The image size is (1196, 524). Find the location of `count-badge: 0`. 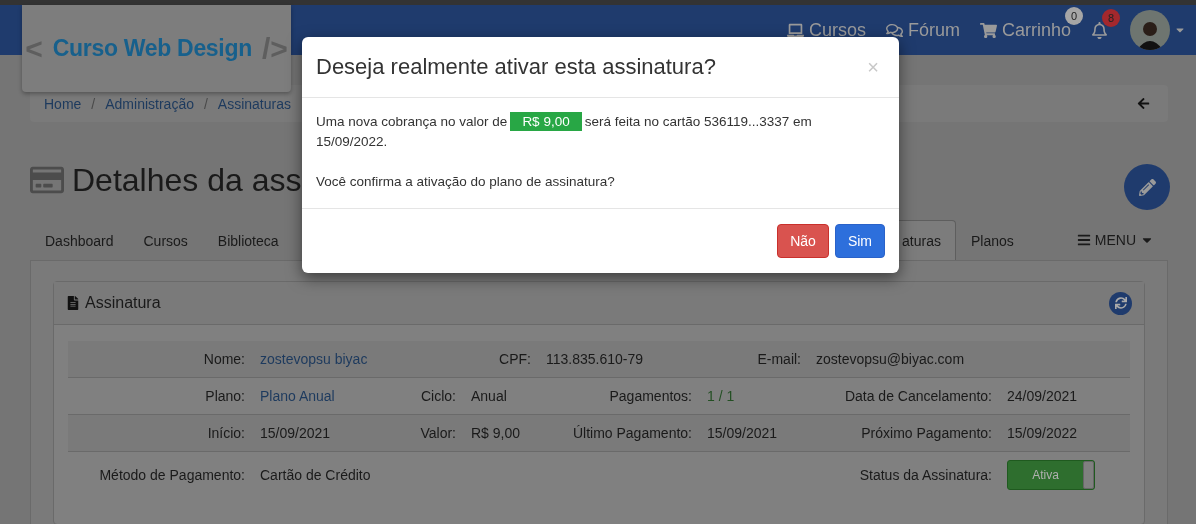

count-badge: 0 is located at coordinates (1074, 15).